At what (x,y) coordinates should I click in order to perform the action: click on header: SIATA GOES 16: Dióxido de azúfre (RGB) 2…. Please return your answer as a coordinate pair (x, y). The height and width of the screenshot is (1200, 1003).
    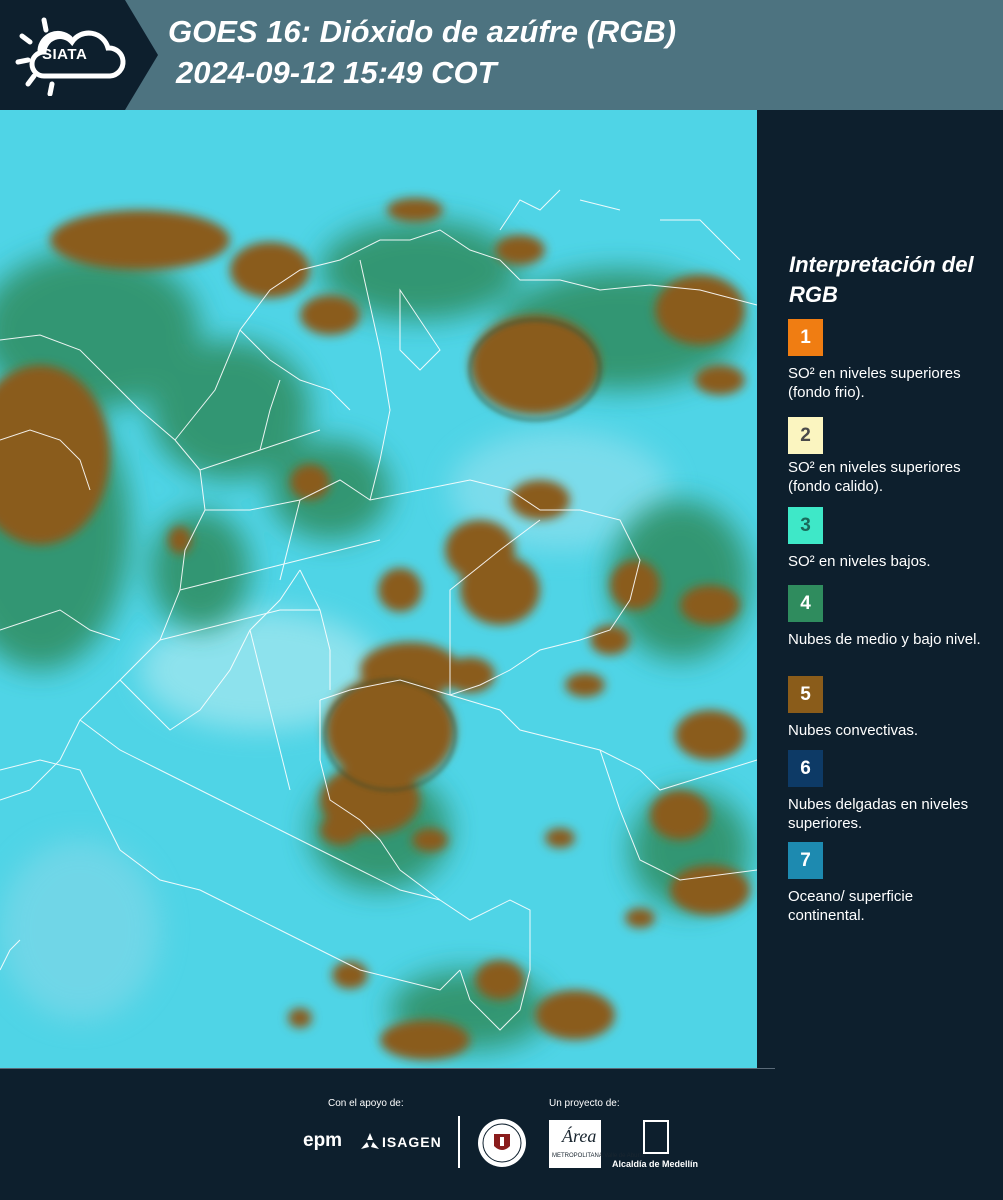
    Looking at the image, I should click on (501, 55).